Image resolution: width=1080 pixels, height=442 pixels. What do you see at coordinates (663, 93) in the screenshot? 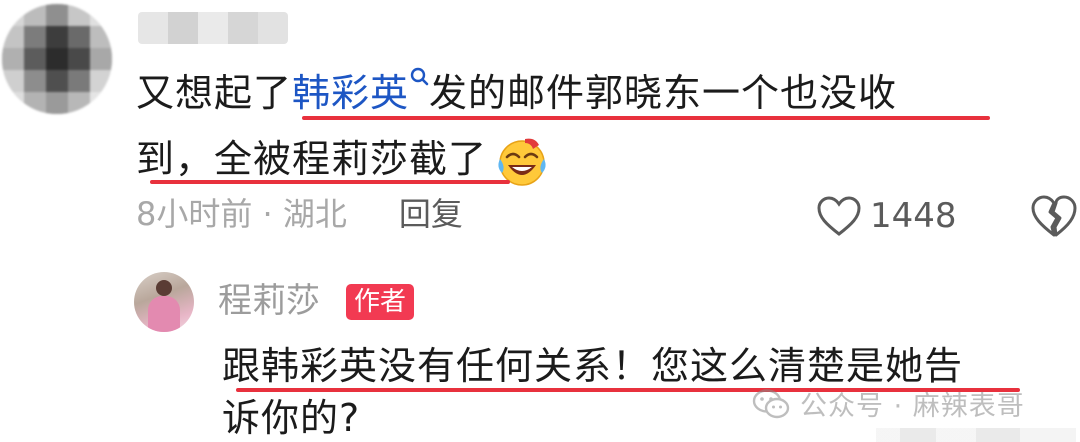
I see `comment-text-suffix: 发的邮件郭晓东一个也没收` at bounding box center [663, 93].